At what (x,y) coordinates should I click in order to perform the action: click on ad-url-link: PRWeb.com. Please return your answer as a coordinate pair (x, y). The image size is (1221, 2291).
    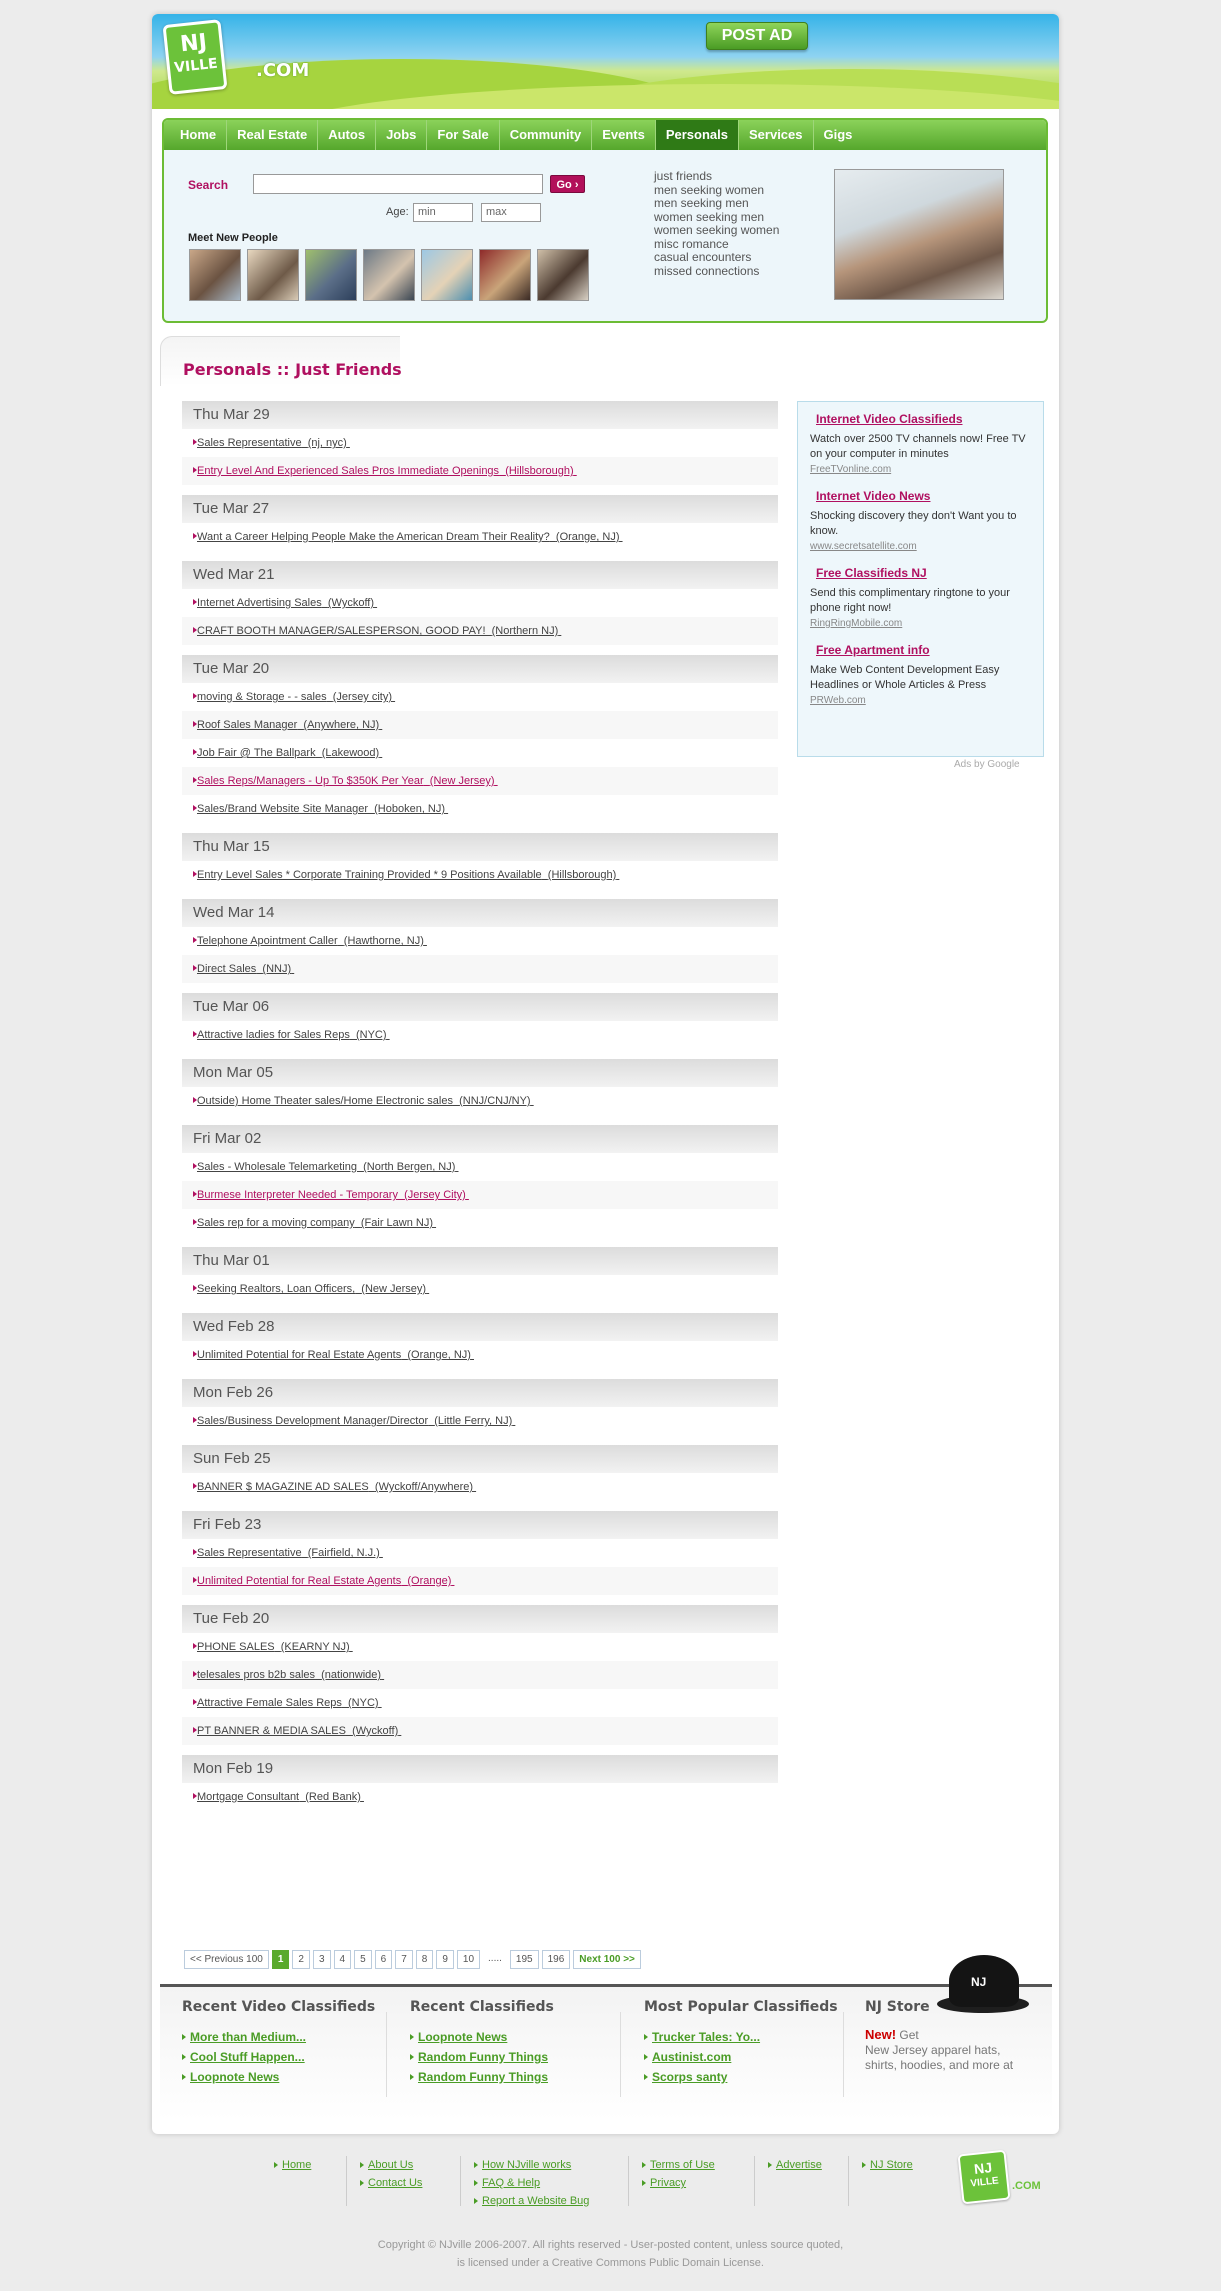
    Looking at the image, I should click on (920, 700).